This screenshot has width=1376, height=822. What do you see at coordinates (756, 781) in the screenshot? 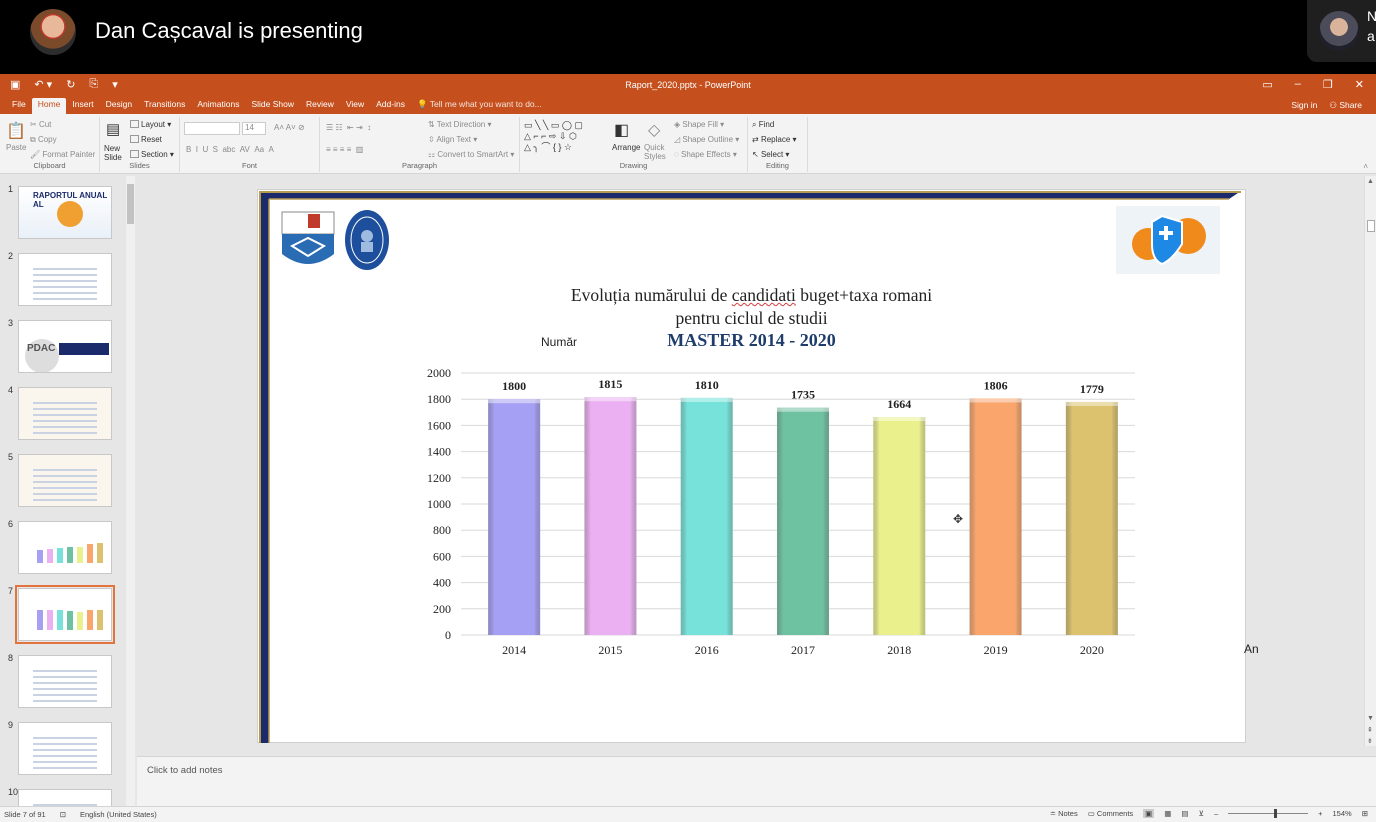
I see `notes-pane: Click to add notes` at bounding box center [756, 781].